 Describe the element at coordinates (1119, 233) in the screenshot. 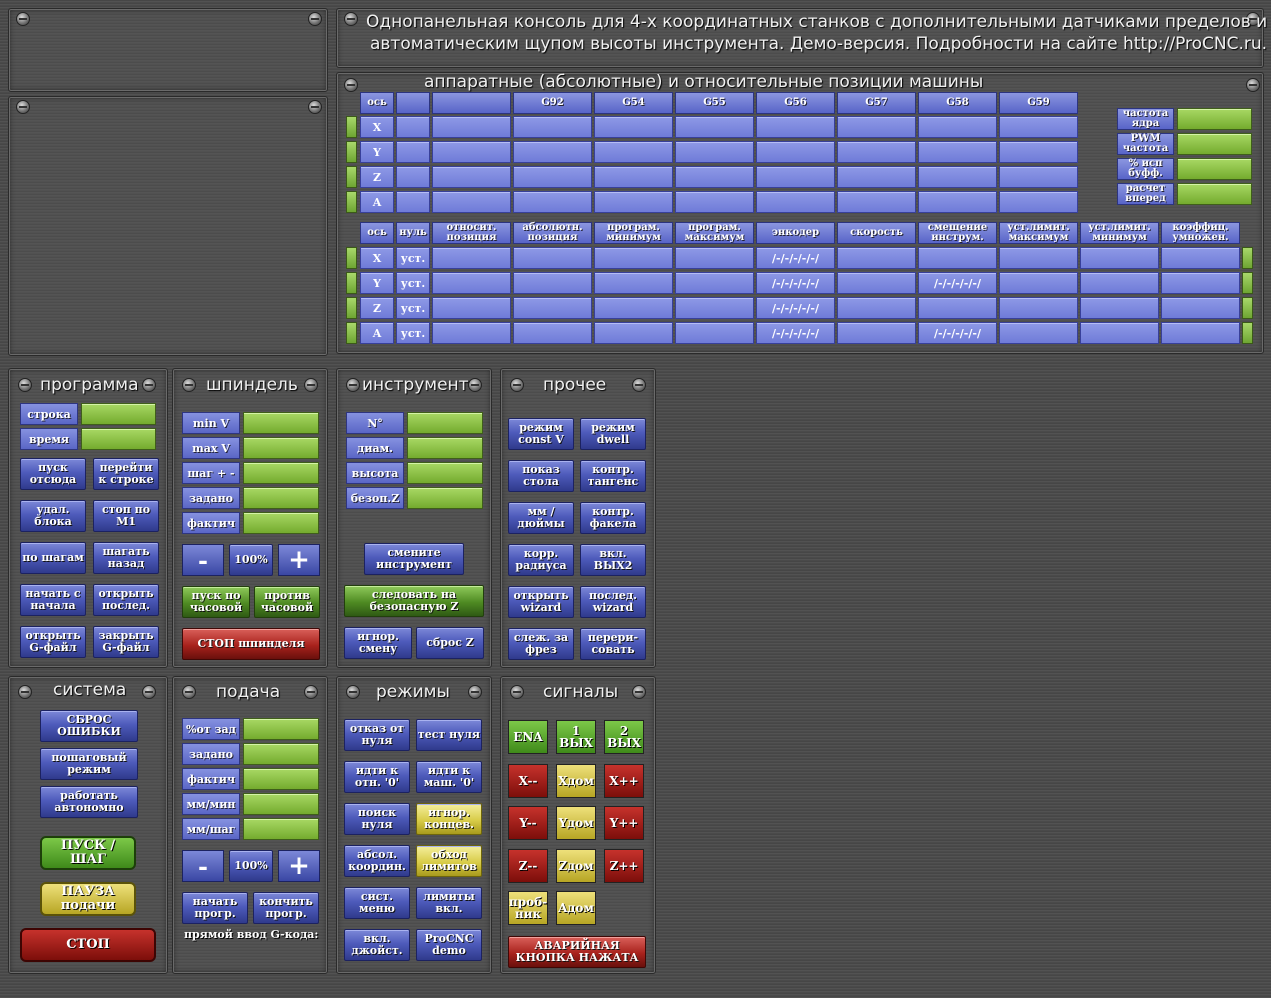

I see `bottom-header-10: уст.лимит. минимум` at that location.